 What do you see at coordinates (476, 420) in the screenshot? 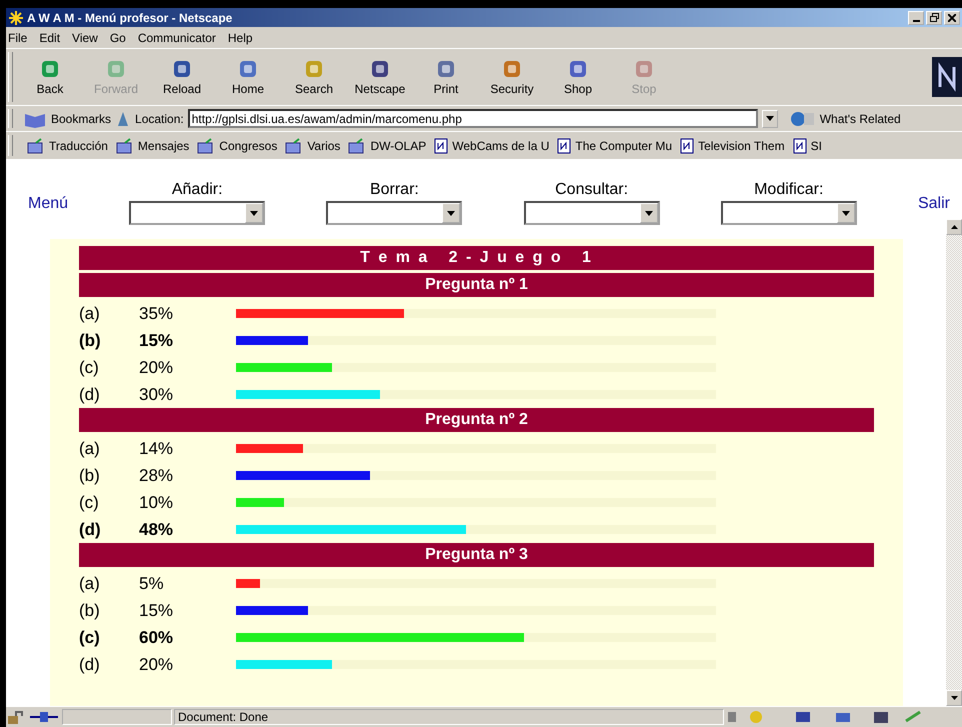
I see `question-heading: Pregunta nº 2` at bounding box center [476, 420].